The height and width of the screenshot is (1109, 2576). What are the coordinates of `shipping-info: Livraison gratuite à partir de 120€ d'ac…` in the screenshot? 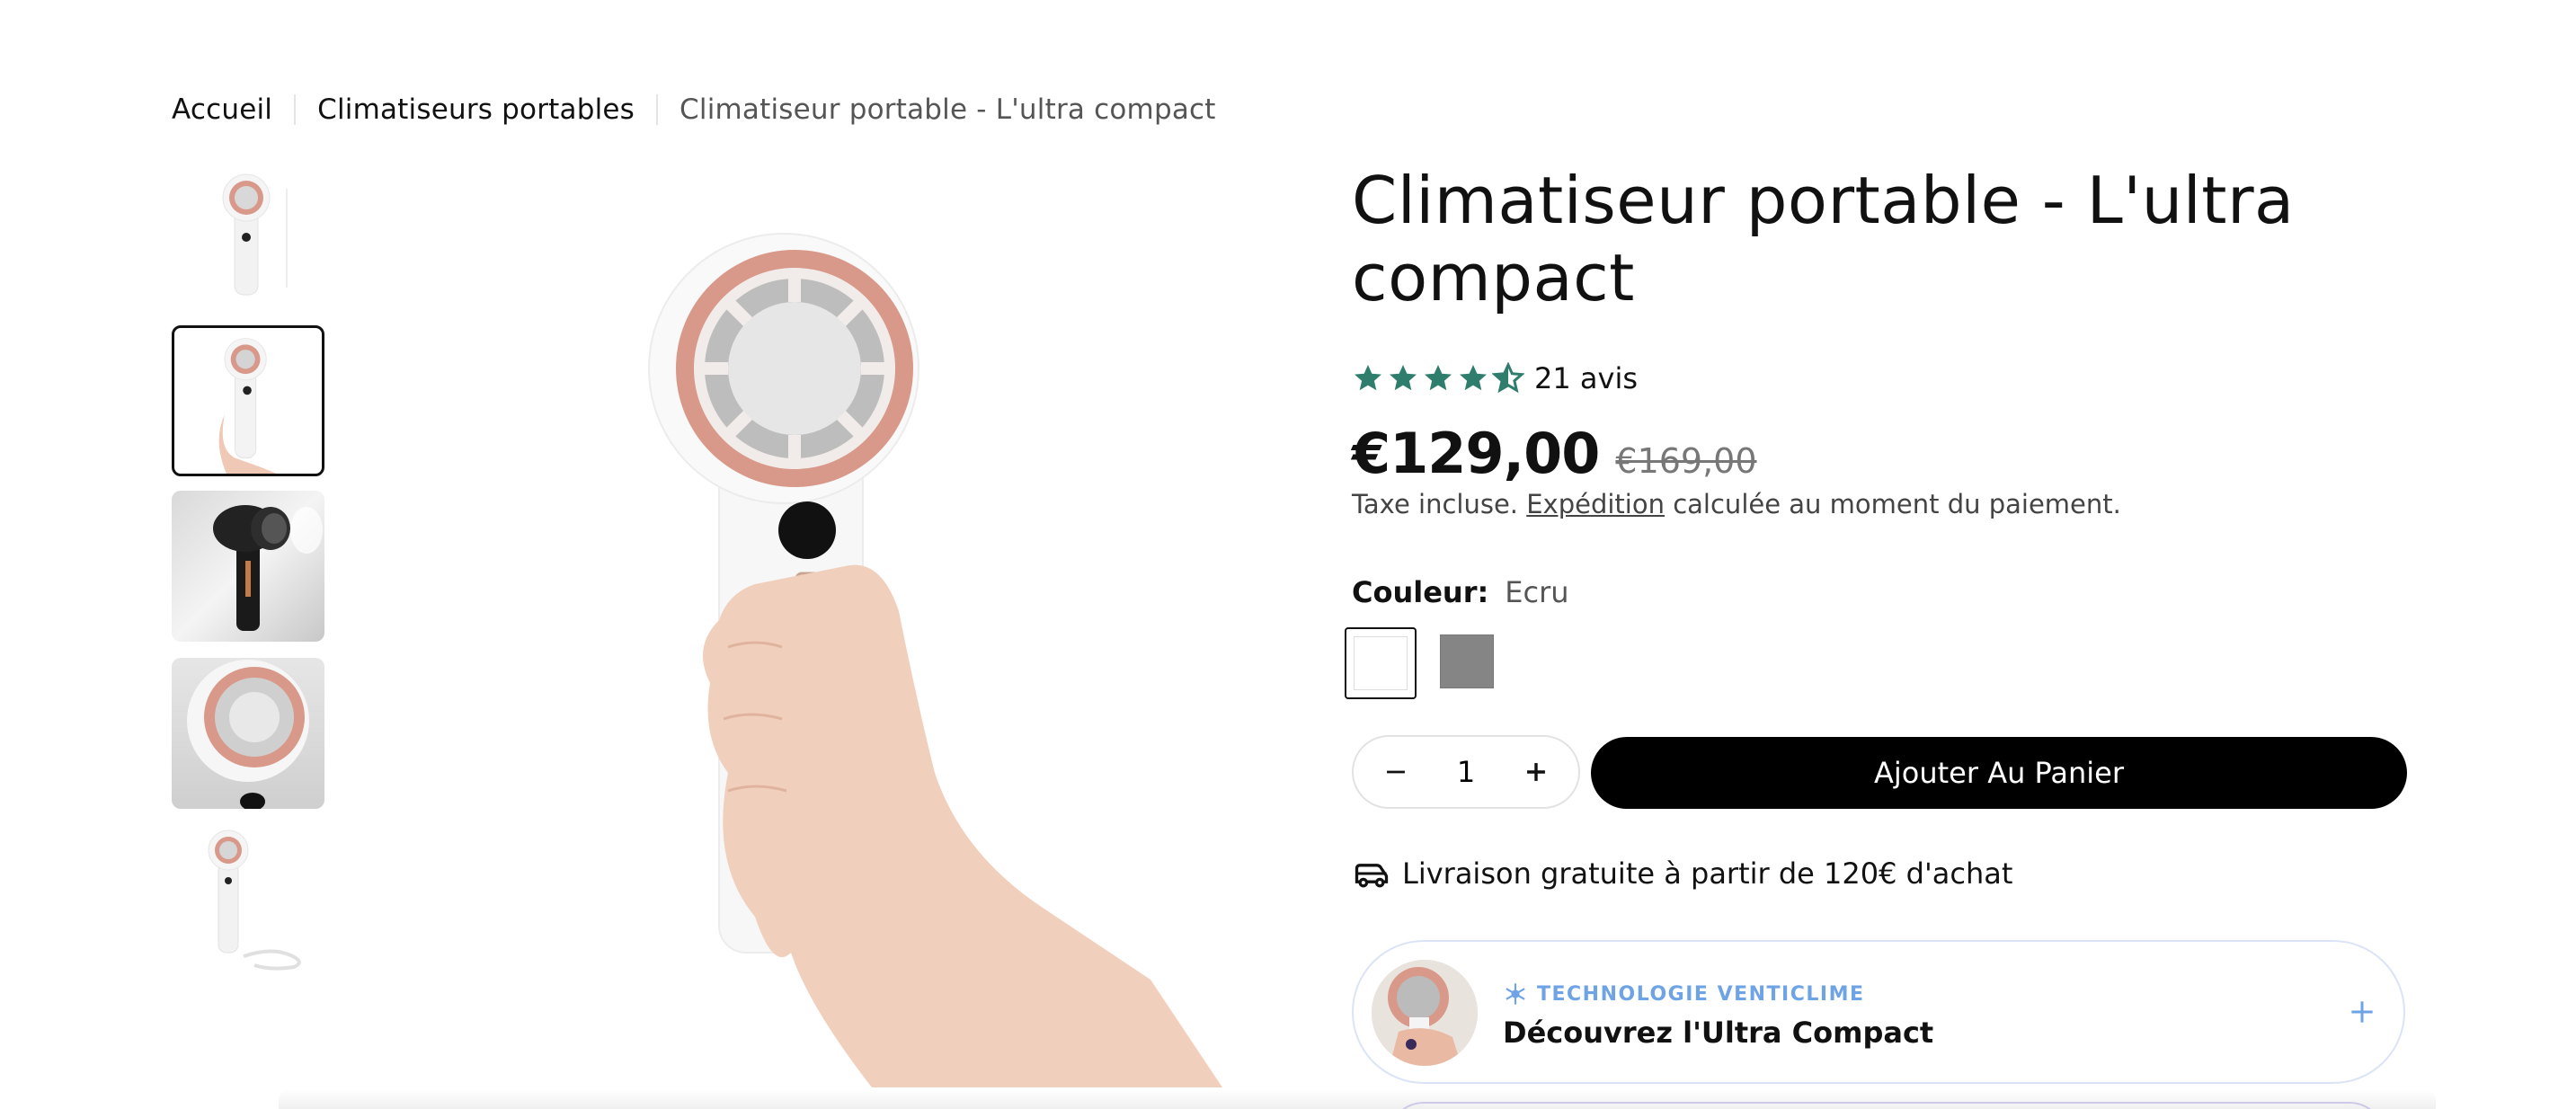 It's located at (1682, 873).